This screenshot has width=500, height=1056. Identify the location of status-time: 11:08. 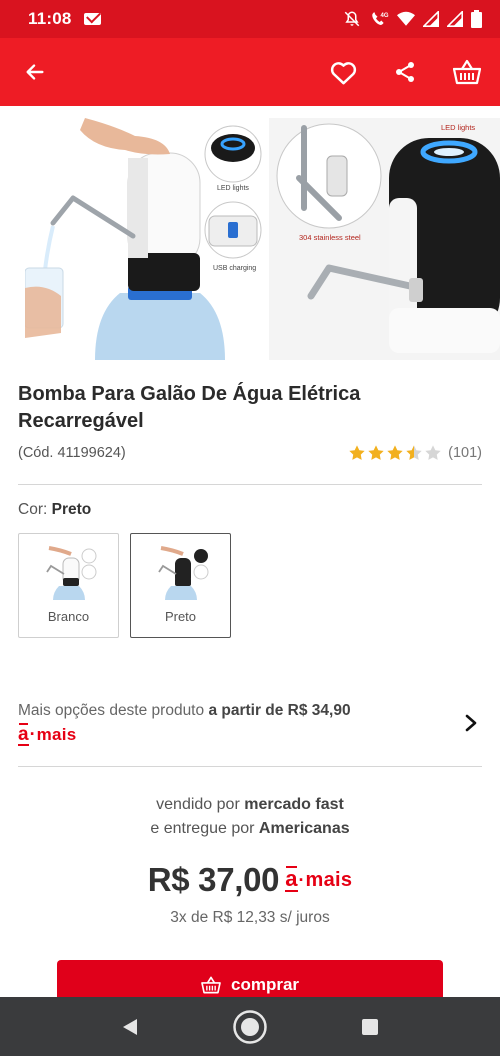
(50, 18).